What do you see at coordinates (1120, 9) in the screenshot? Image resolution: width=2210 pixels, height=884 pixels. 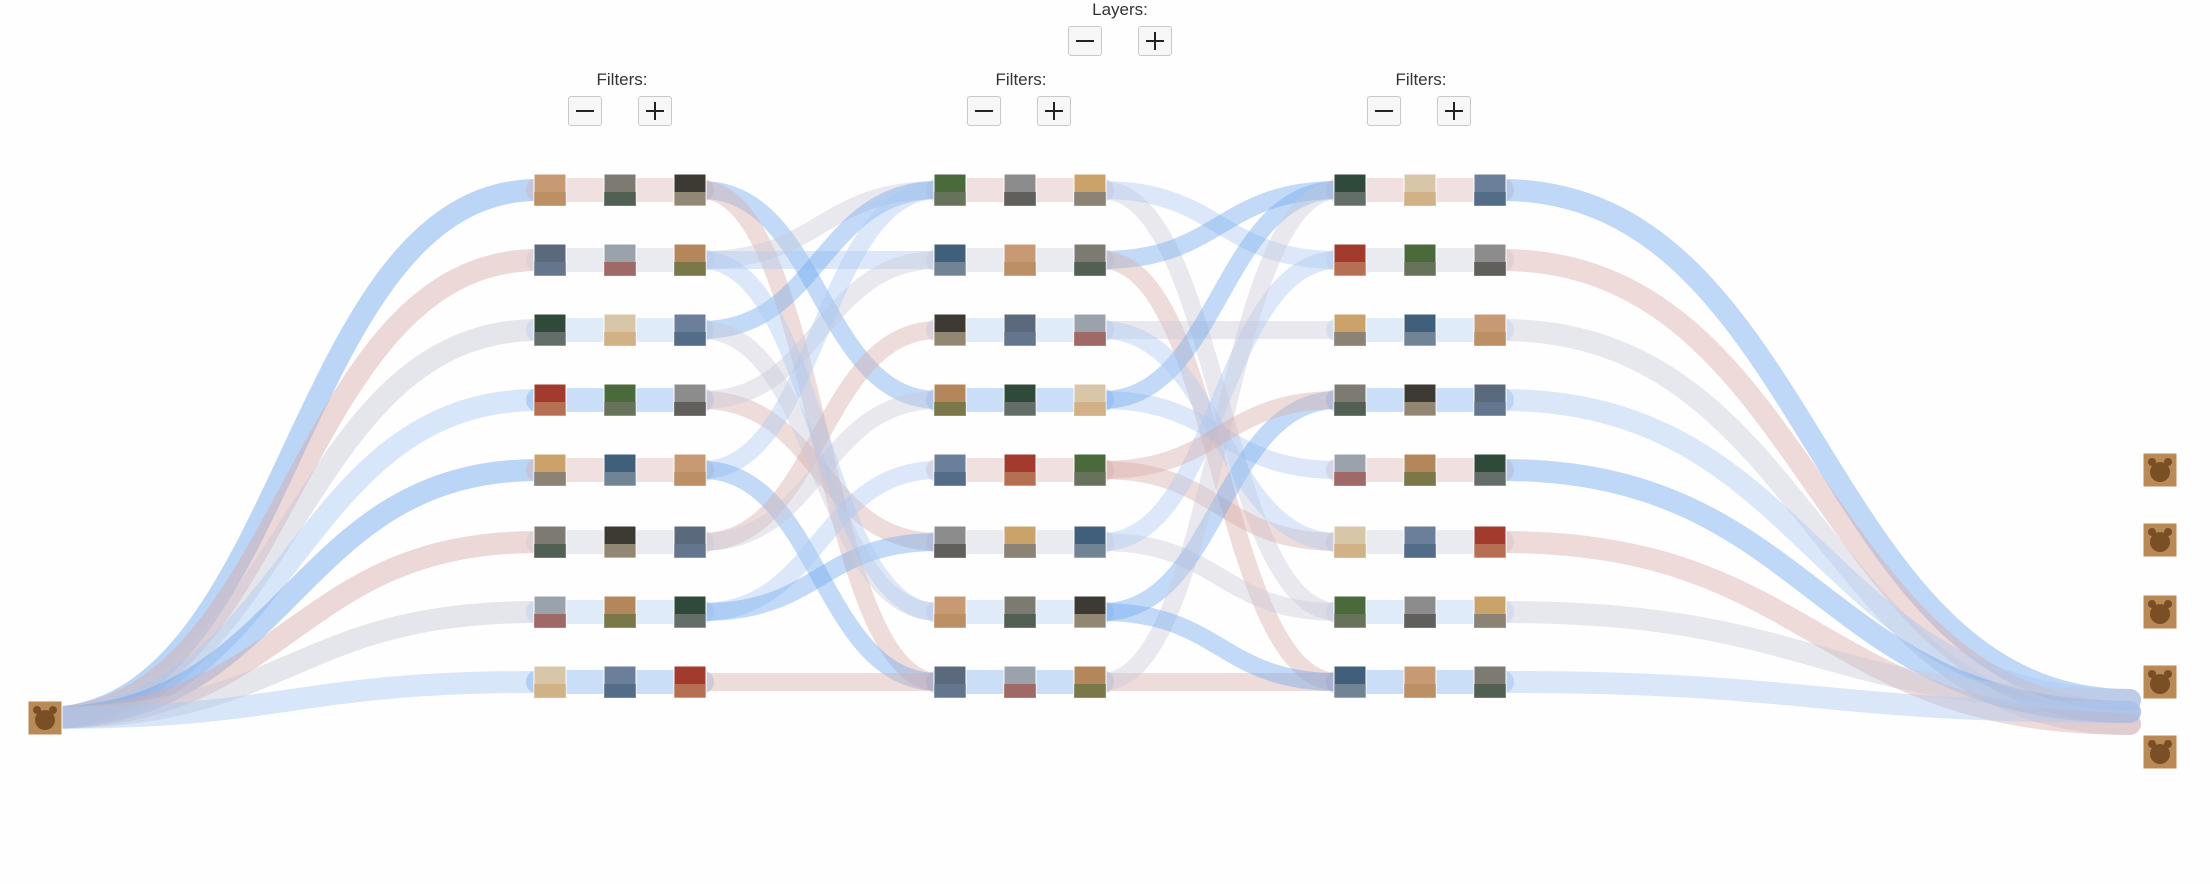 I see `layers-label: Layers:` at bounding box center [1120, 9].